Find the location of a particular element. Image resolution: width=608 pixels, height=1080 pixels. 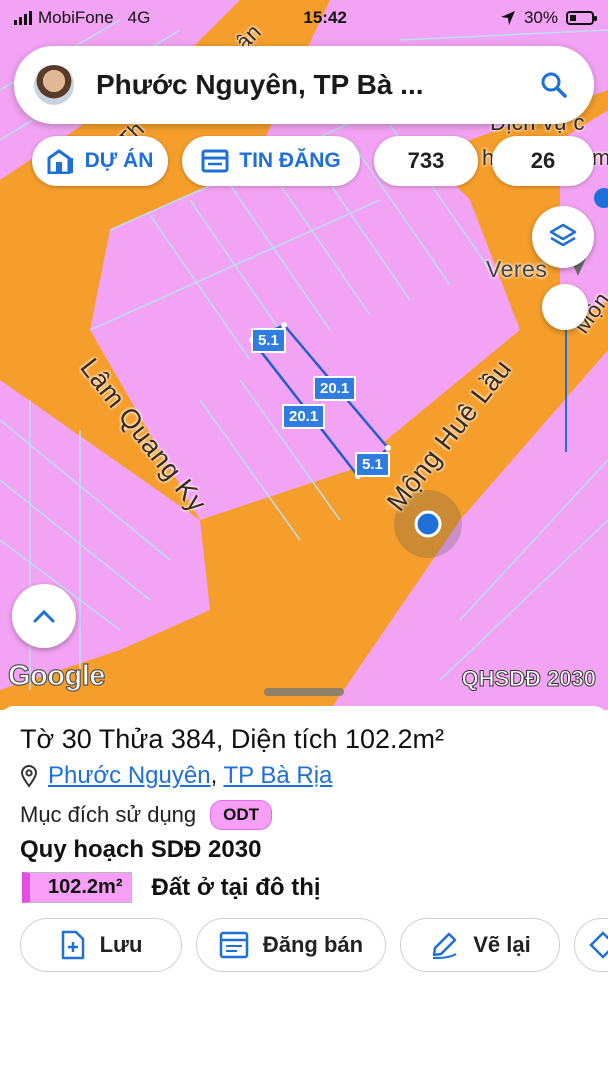

redraw-label: Vẽ lại is located at coordinates (502, 944).